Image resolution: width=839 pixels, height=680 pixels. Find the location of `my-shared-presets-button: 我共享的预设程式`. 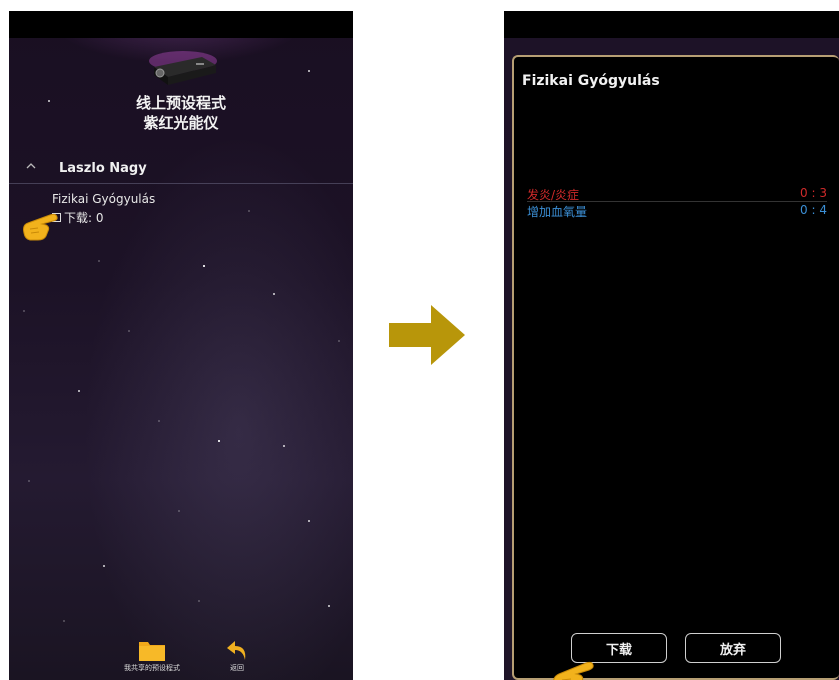

my-shared-presets-button: 我共享的预设程式 is located at coordinates (152, 658).